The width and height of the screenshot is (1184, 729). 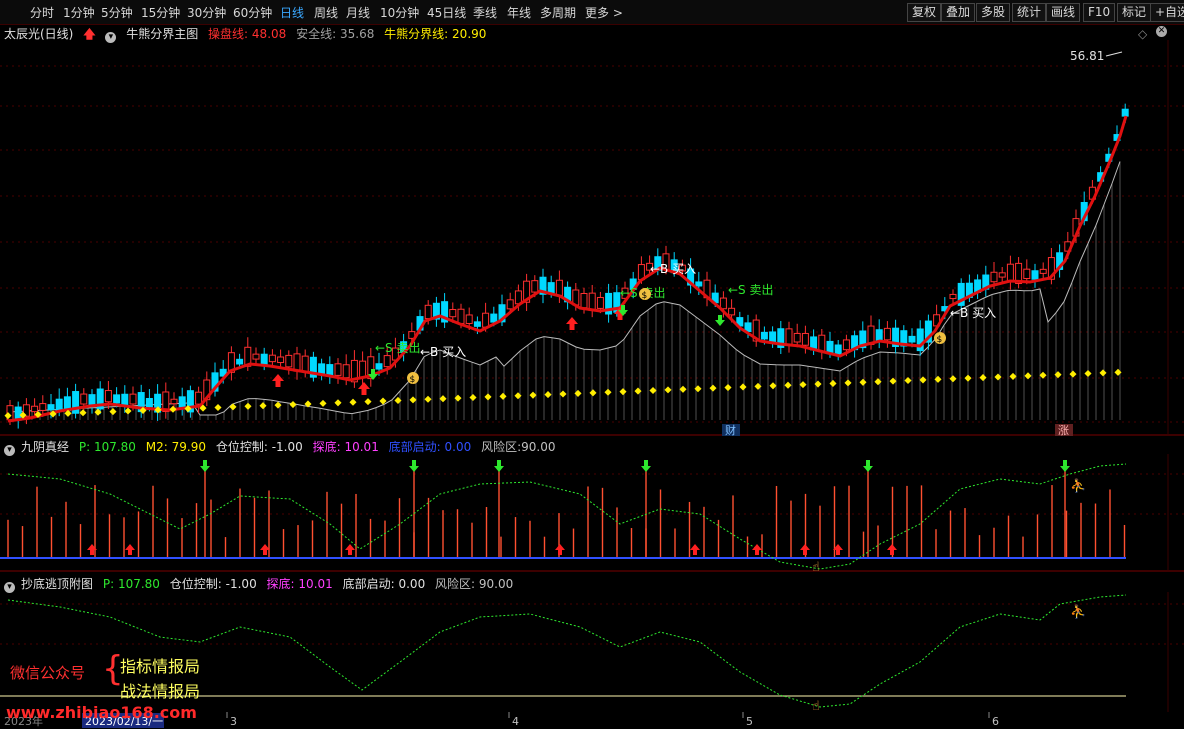 I want to click on stock-title: 太辰光(日线), so click(x=38, y=34).